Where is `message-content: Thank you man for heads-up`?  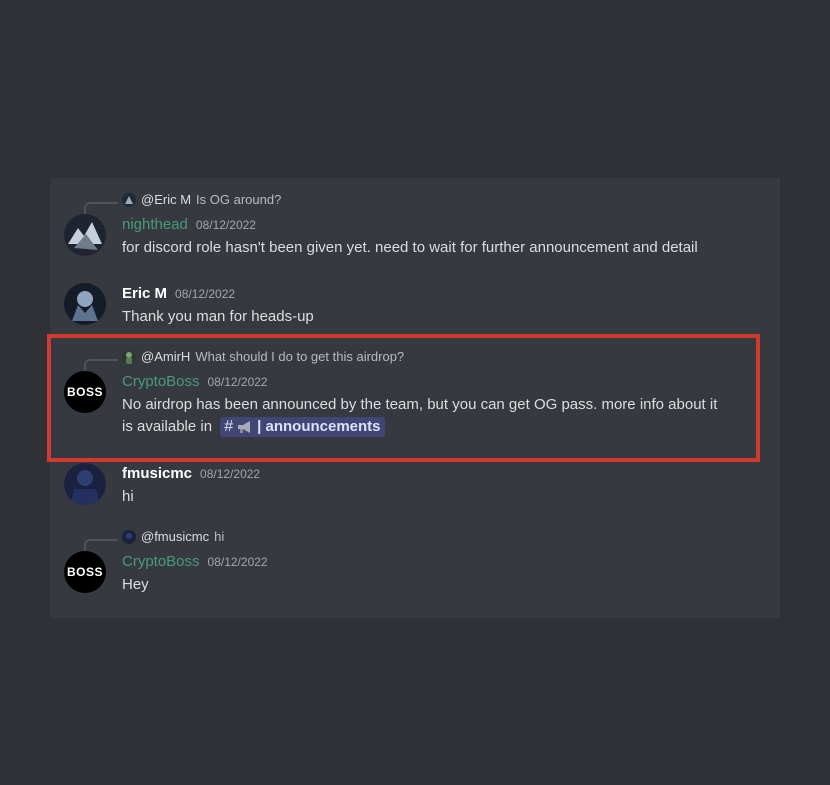
message-content: Thank you man for heads-up is located at coordinates (218, 316).